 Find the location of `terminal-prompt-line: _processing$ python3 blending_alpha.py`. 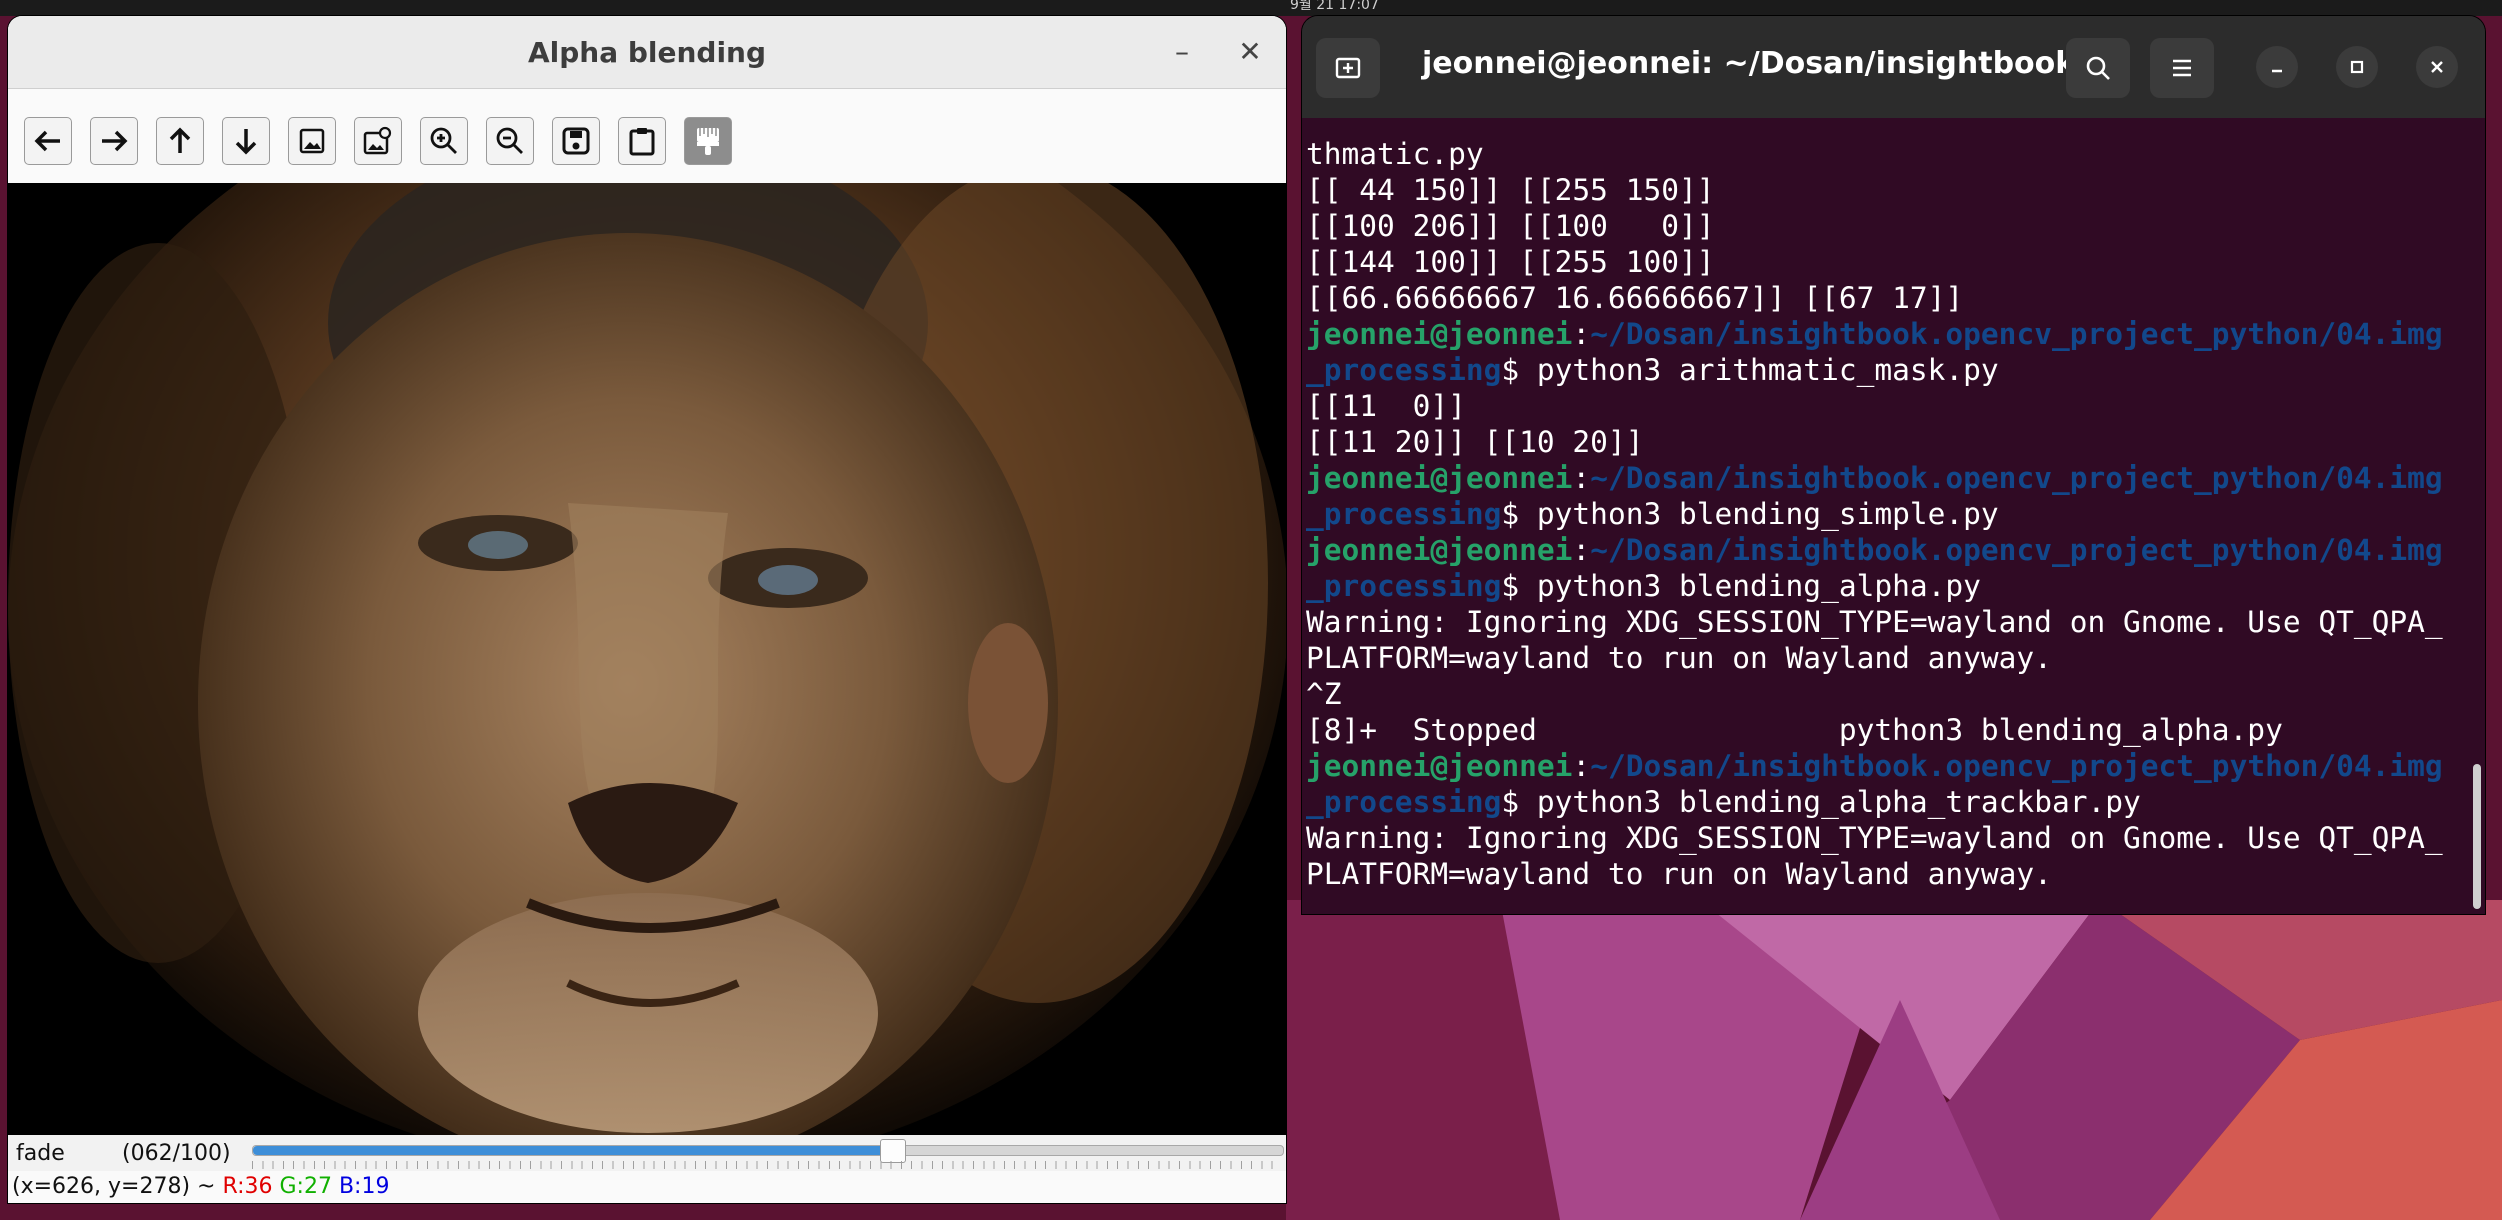

terminal-prompt-line: _processing$ python3 blending_alpha.py is located at coordinates (1889, 586).